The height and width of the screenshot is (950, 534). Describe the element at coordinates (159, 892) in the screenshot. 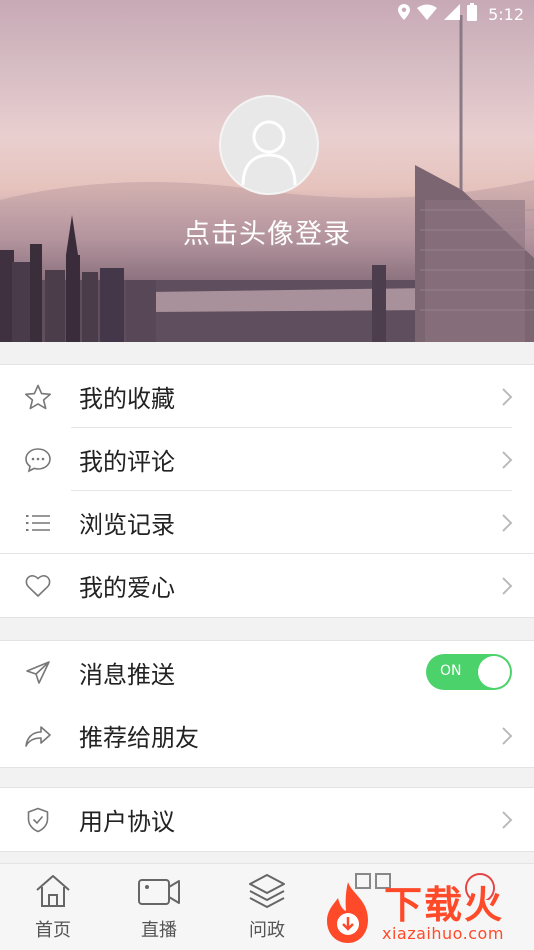

I see `video-icon` at that location.